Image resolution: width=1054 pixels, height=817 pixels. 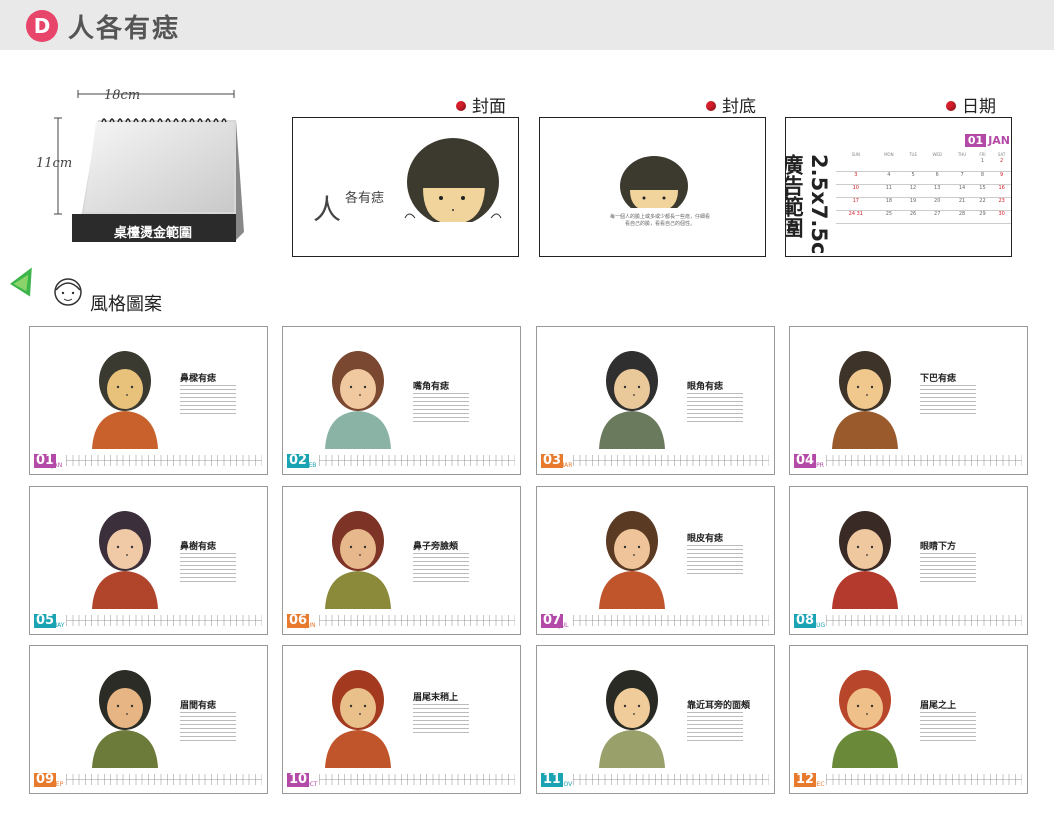 What do you see at coordinates (122, 95) in the screenshot?
I see `width-dimension: 18cm` at bounding box center [122, 95].